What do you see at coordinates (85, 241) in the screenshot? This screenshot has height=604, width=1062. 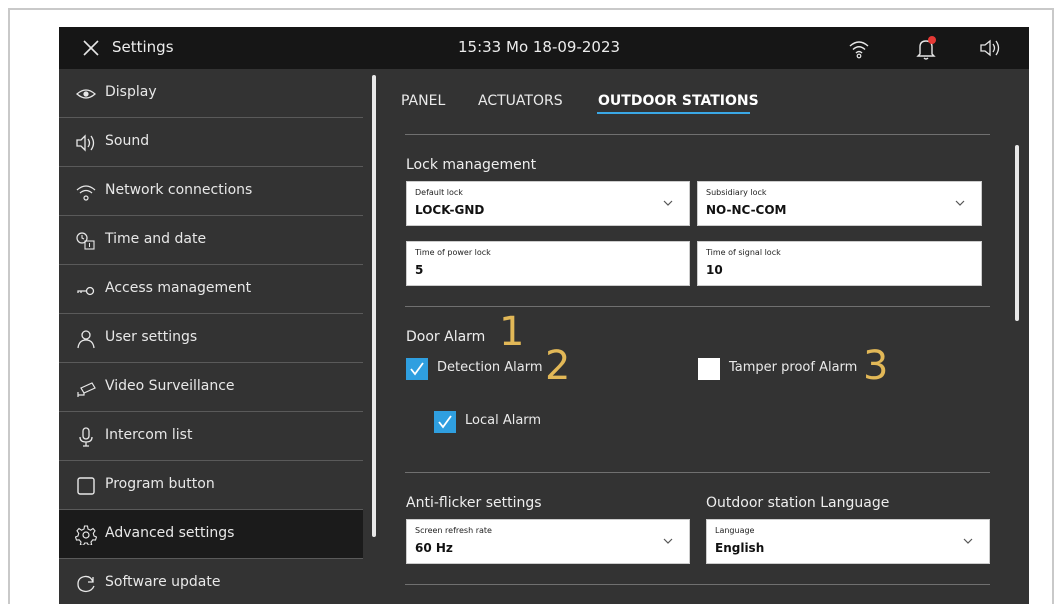 I see `clock-calendar-icon` at bounding box center [85, 241].